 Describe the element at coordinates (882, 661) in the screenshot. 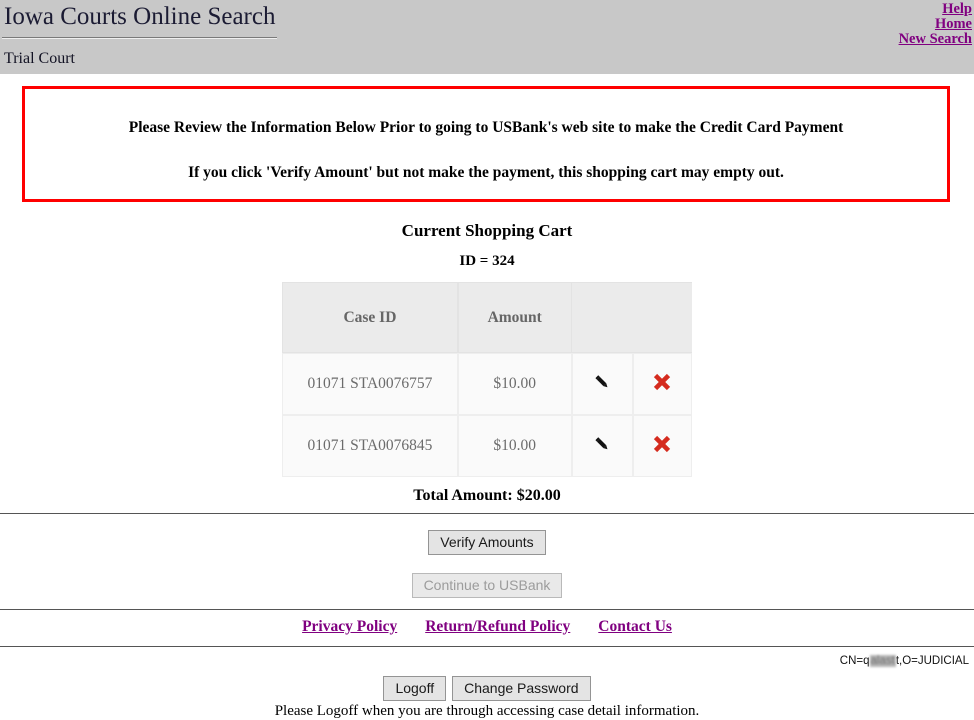

I see `cert-redacted-text: alast` at that location.